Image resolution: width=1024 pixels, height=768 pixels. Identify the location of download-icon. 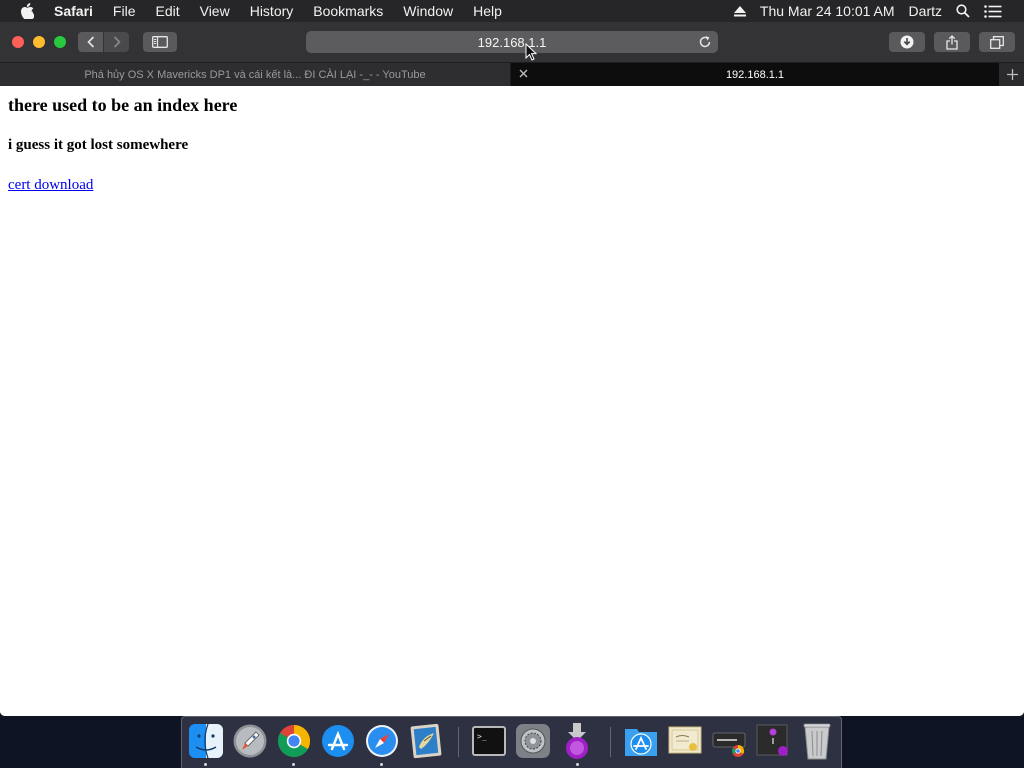
(907, 42).